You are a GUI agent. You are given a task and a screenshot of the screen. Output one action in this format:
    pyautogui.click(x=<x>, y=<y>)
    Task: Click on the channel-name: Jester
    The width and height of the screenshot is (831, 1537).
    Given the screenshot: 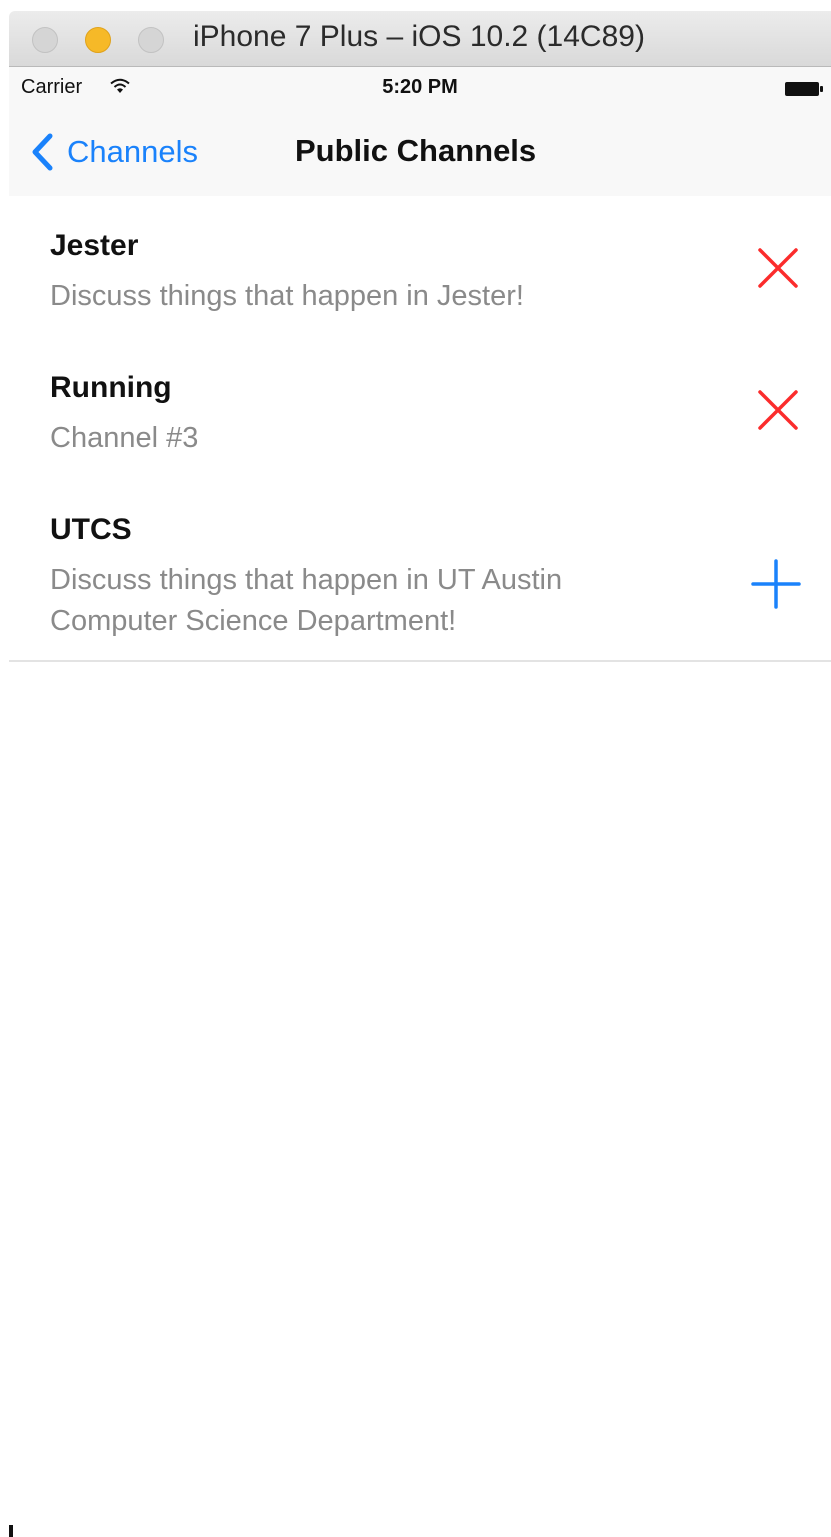 What is the action you would take?
    pyautogui.click(x=94, y=245)
    